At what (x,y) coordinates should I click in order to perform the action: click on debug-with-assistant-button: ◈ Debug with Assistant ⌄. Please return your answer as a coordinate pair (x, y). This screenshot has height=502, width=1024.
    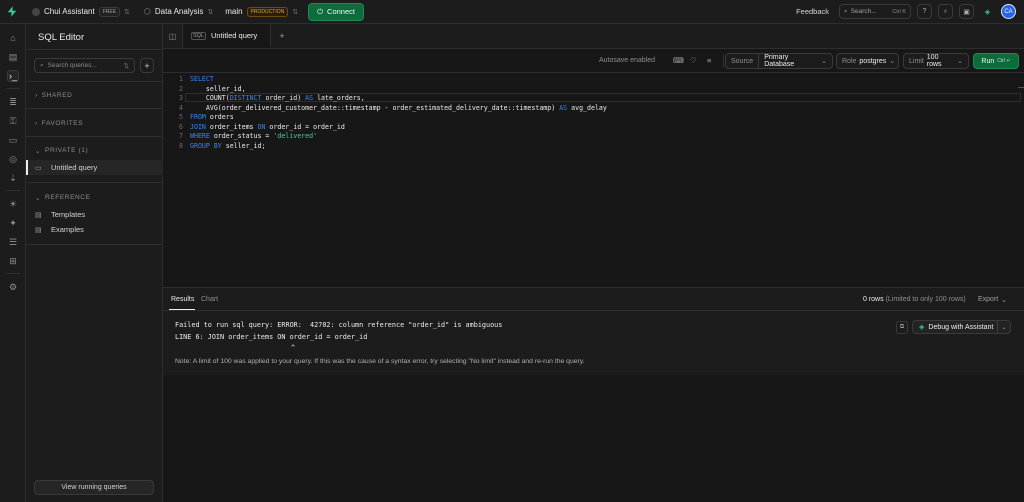
    Looking at the image, I should click on (961, 327).